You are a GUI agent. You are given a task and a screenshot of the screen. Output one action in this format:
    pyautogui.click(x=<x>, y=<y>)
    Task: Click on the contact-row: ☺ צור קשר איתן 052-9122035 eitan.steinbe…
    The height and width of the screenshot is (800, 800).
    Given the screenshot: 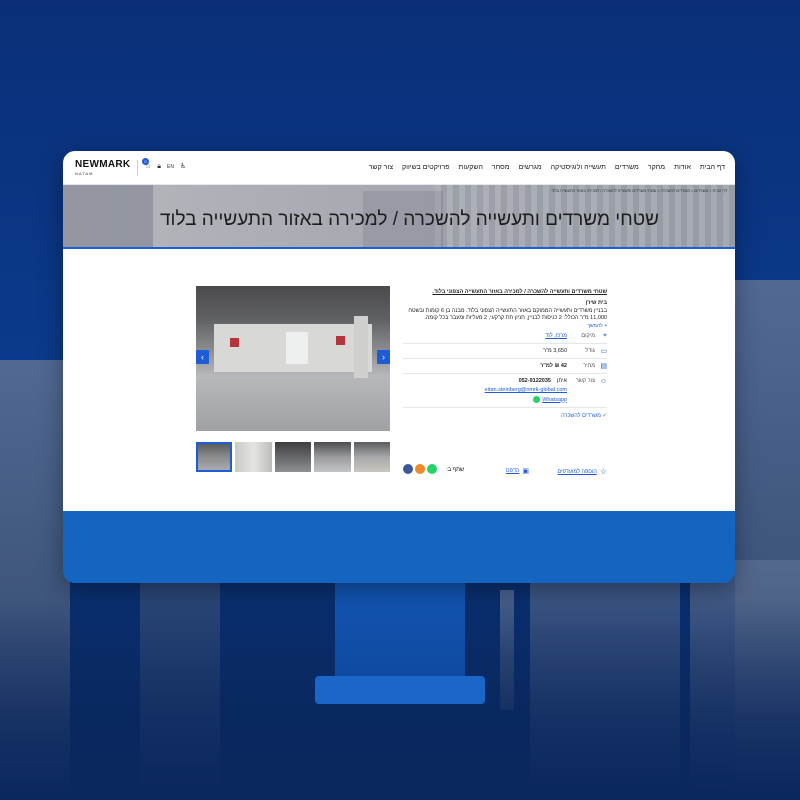 What is the action you would take?
    pyautogui.click(x=505, y=391)
    